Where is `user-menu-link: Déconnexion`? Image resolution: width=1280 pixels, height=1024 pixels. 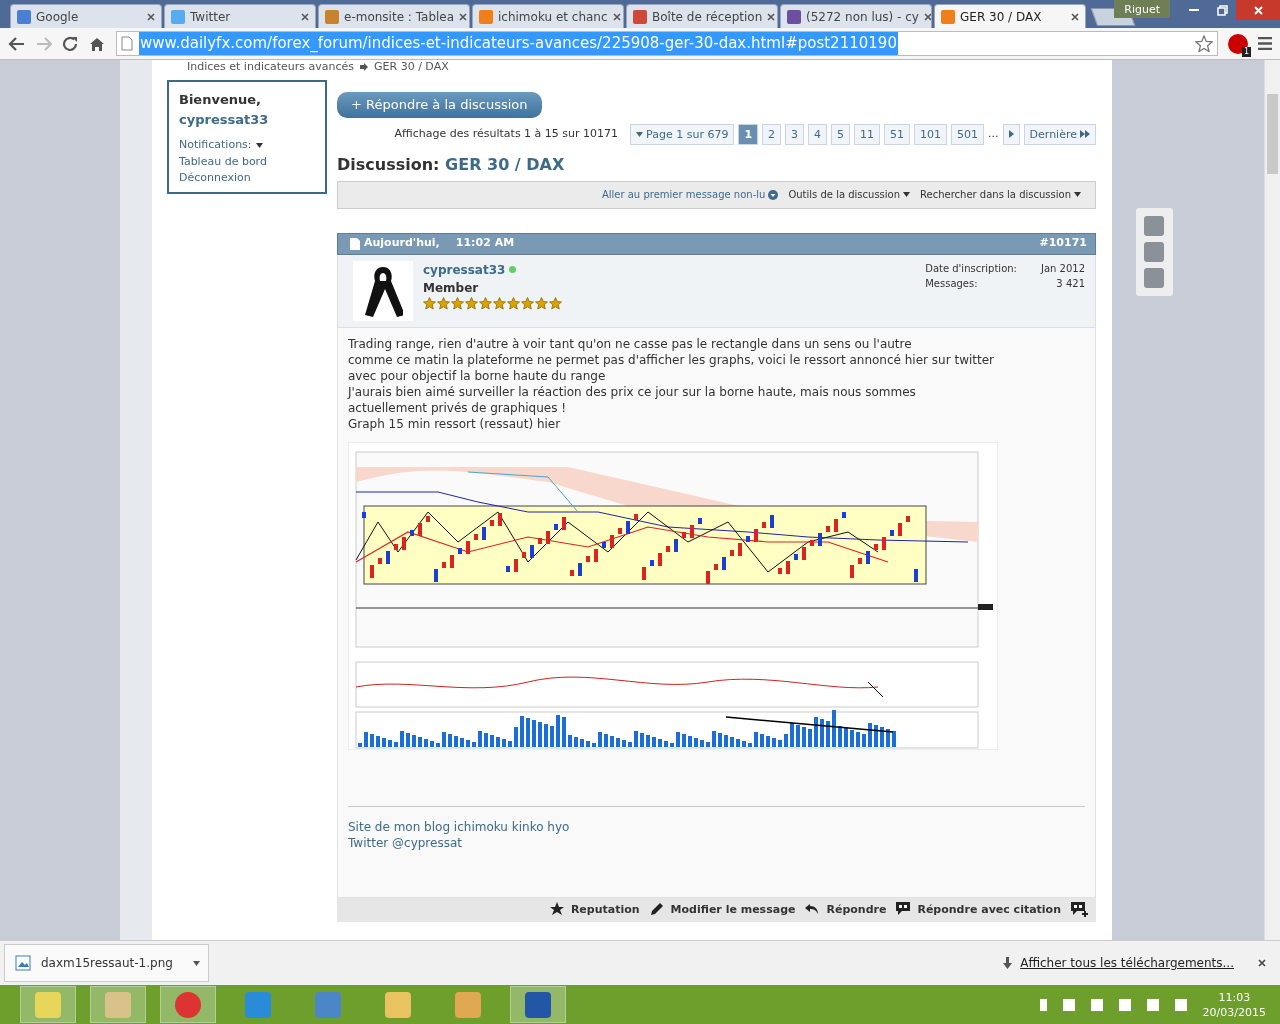 user-menu-link: Déconnexion is located at coordinates (215, 178).